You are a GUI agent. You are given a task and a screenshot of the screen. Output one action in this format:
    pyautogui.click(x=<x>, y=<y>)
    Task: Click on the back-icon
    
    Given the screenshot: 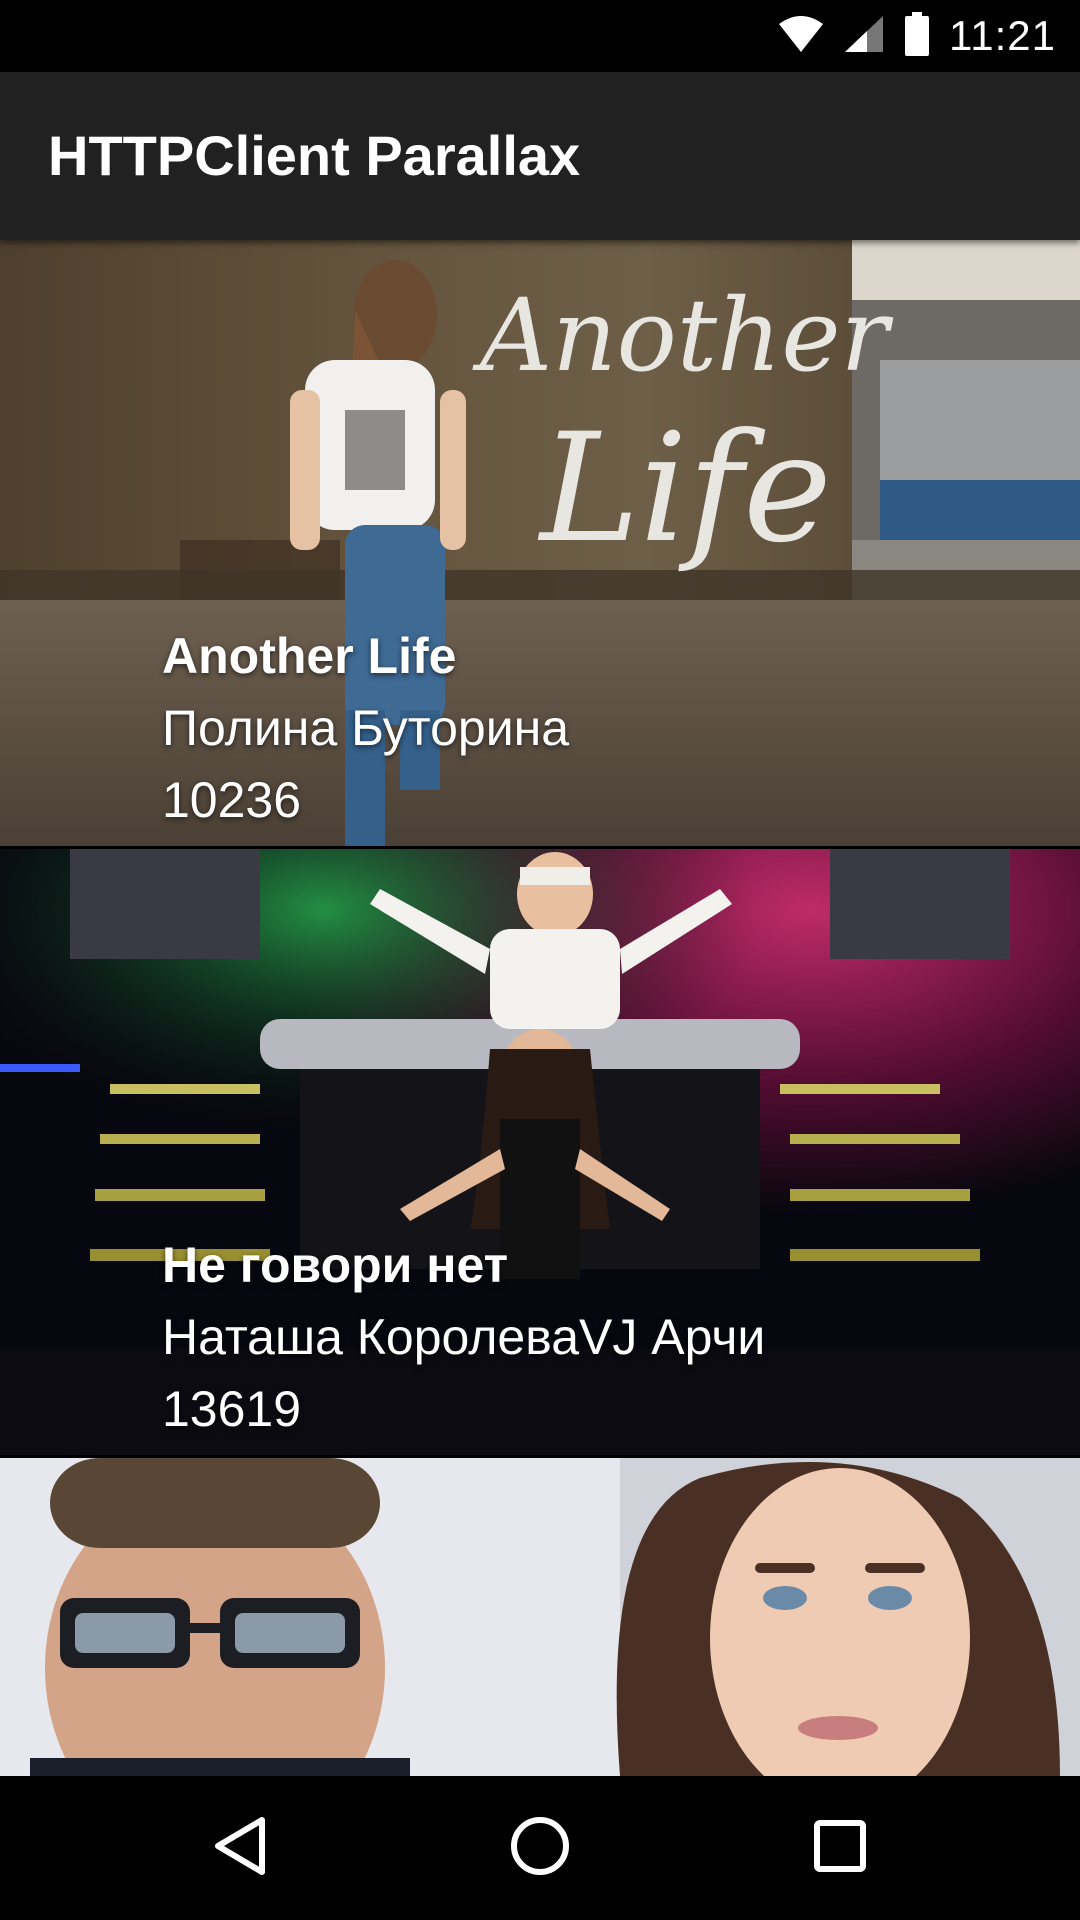 What is the action you would take?
    pyautogui.click(x=240, y=1848)
    